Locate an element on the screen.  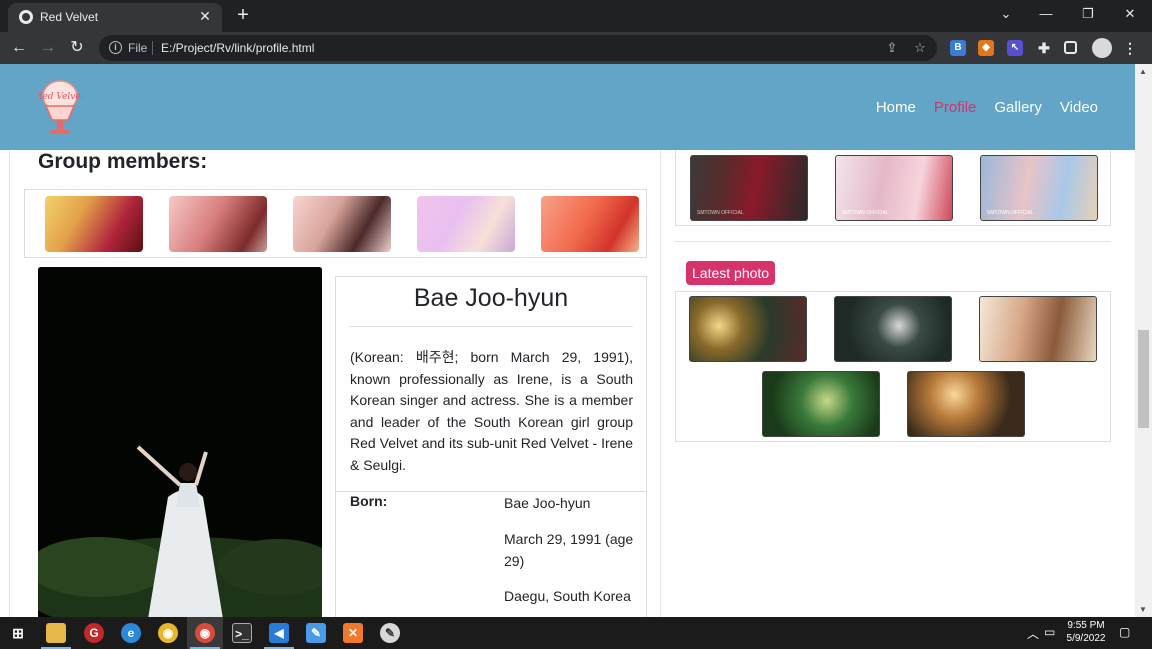
extensions-puzzle-icon: ✚ is located at coordinates (1044, 48).